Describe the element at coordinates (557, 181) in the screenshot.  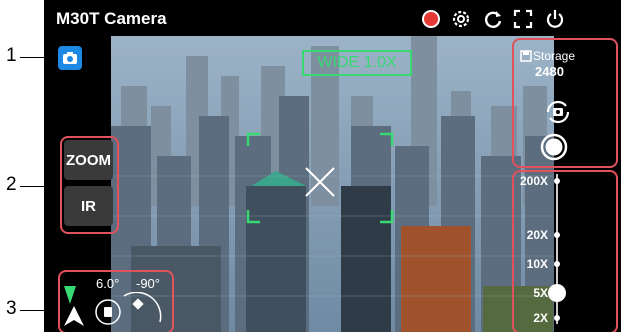
I see `zoom-dot-200x` at that location.